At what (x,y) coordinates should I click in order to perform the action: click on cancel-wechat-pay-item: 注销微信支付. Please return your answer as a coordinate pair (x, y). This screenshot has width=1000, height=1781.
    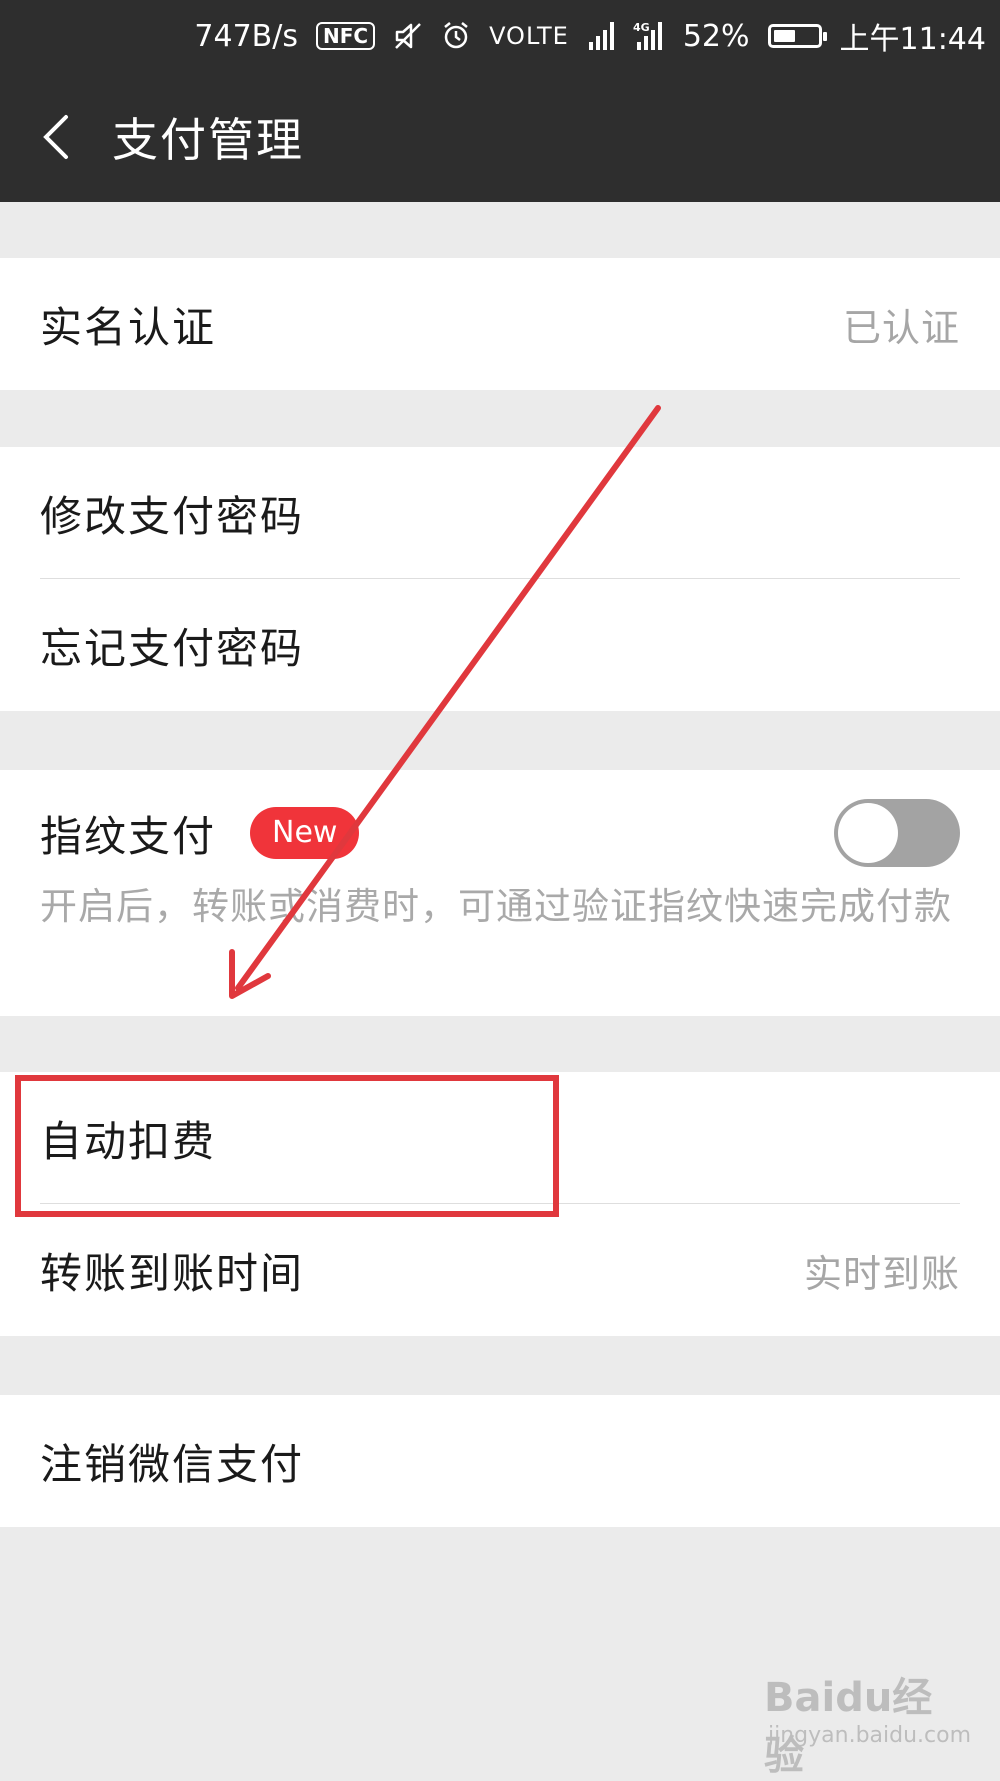
    Looking at the image, I should click on (500, 1461).